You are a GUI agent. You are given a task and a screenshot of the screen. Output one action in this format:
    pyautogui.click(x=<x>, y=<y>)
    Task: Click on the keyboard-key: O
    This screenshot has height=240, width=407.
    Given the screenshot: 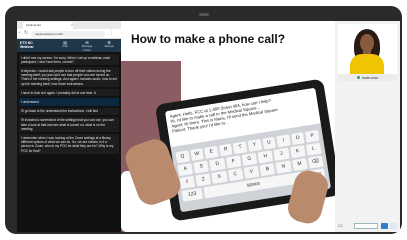 What is the action you would take?
    pyautogui.click(x=297, y=138)
    